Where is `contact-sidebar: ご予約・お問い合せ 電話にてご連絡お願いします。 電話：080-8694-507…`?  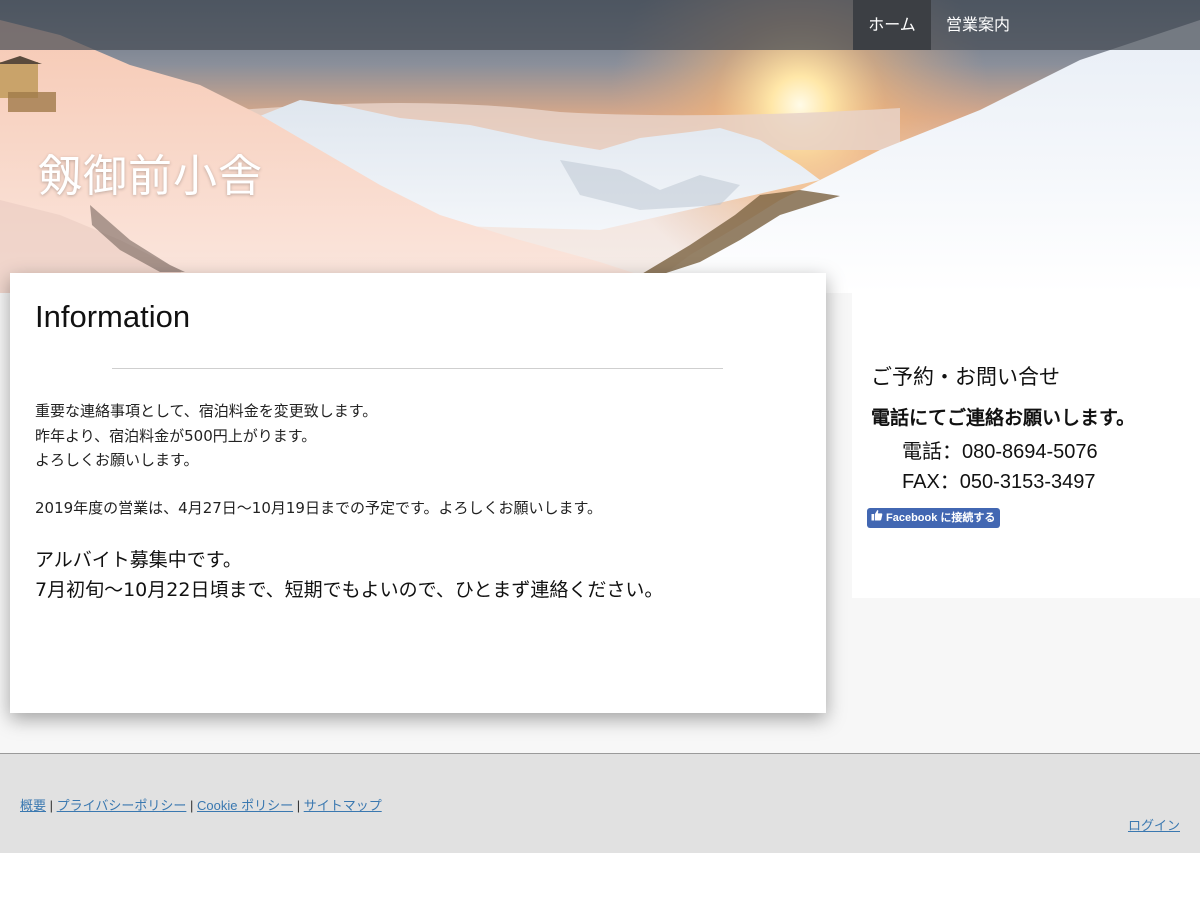 contact-sidebar: ご予約・お問い合せ 電話にてご連絡お願いします。 電話：080-8694-507… is located at coordinates (1026, 445).